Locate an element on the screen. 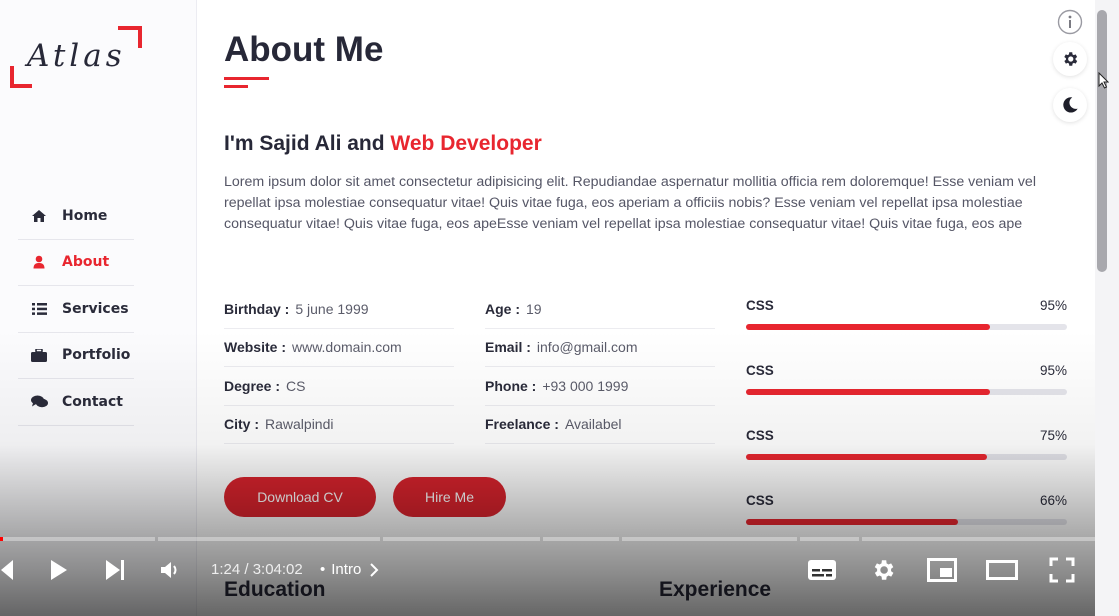 This screenshot has width=1119, height=616. comments-icon is located at coordinates (39, 401).